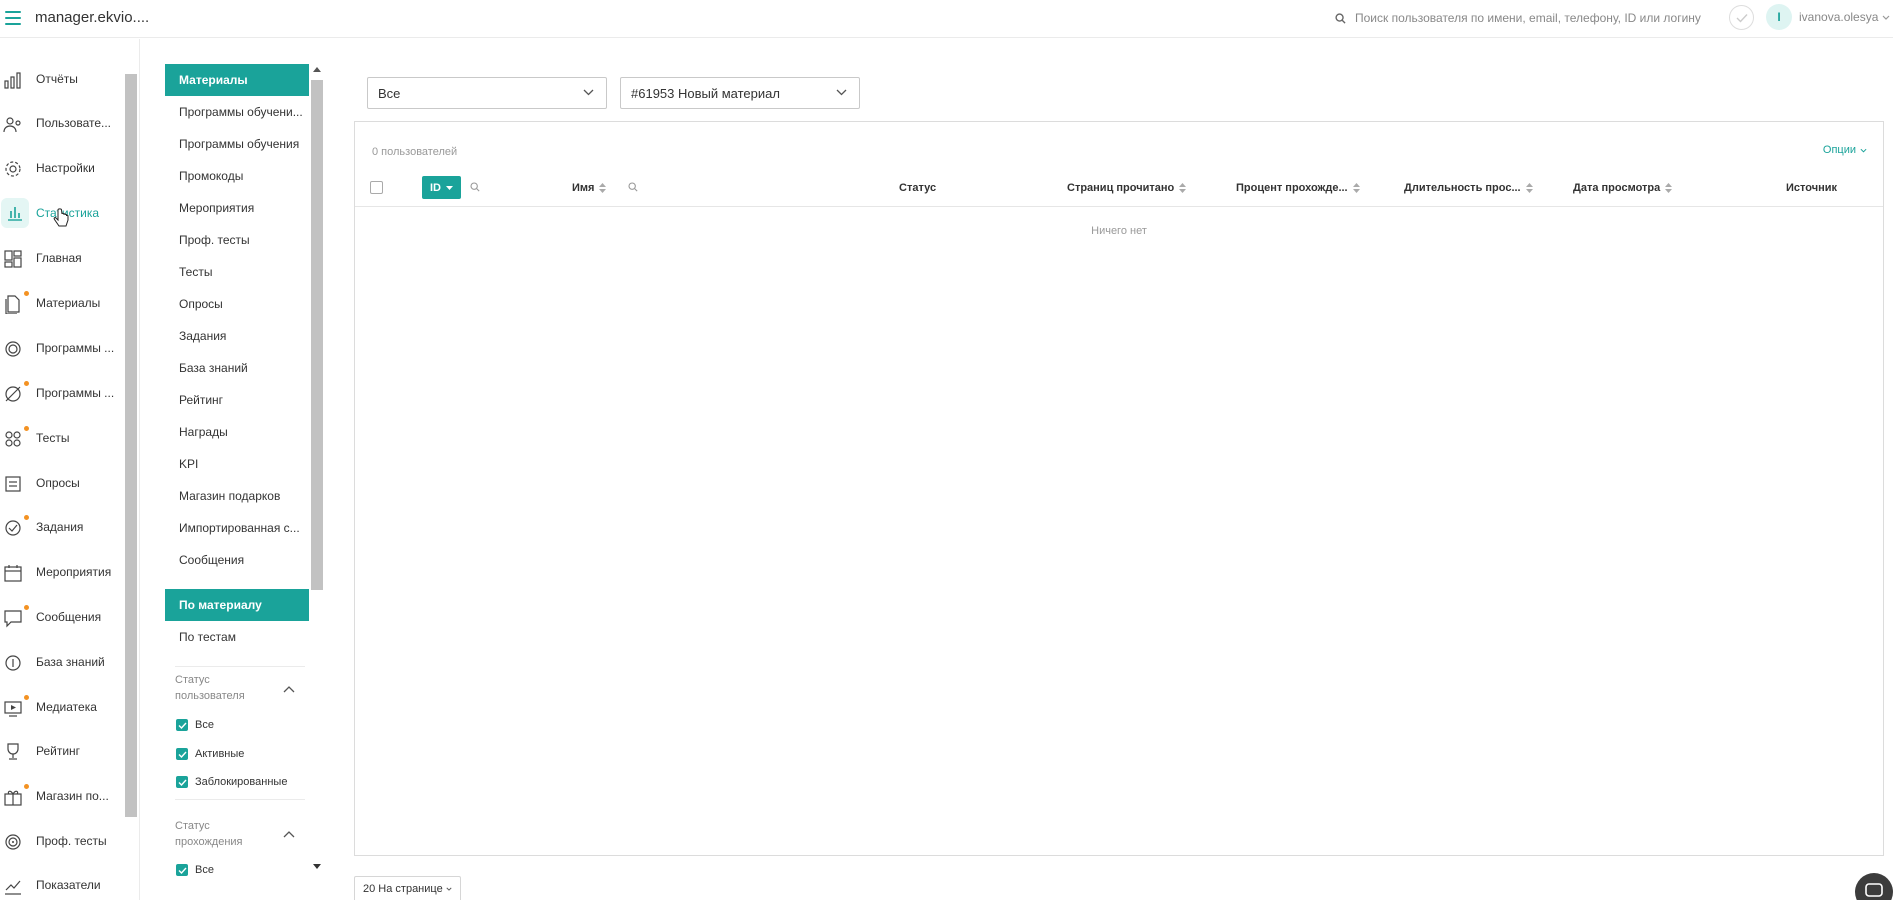 This screenshot has width=1893, height=900. What do you see at coordinates (62, 707) in the screenshot?
I see `sidebar-item: Медиатека` at bounding box center [62, 707].